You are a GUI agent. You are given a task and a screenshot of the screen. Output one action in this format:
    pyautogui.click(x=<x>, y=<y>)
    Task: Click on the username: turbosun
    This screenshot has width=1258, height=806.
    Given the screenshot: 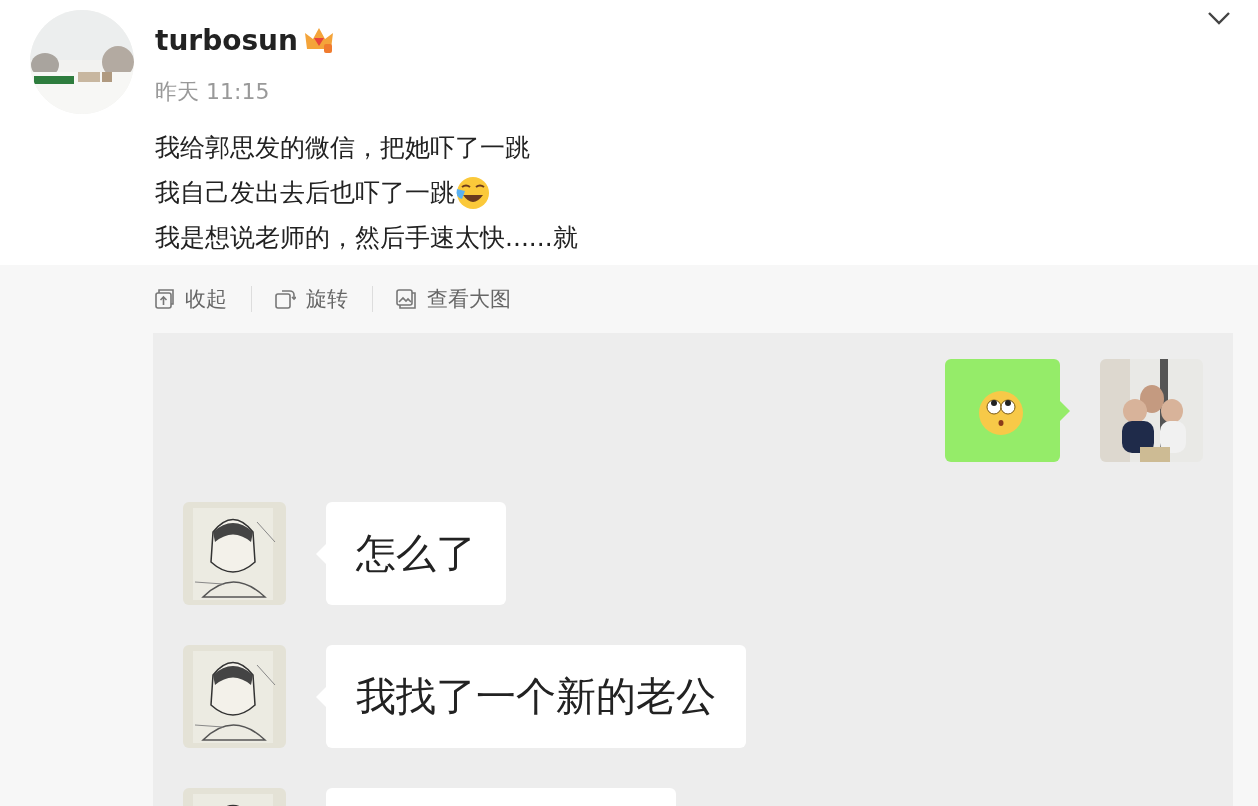 What is the action you would take?
    pyautogui.click(x=226, y=40)
    